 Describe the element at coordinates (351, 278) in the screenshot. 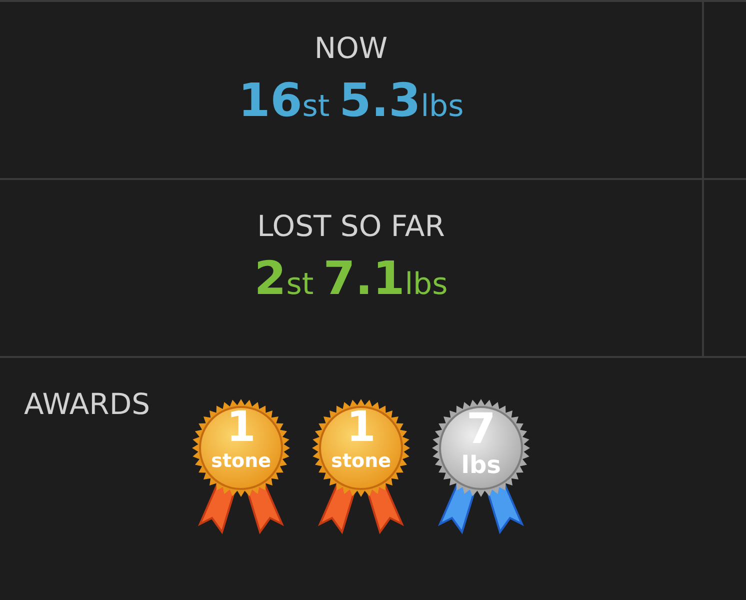

I see `weight-value: 2st 7.1lbs` at that location.